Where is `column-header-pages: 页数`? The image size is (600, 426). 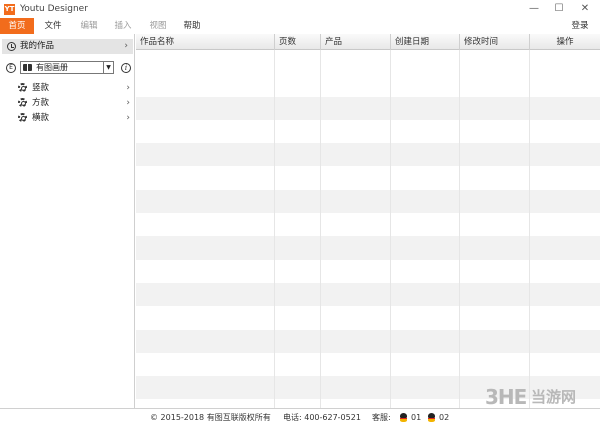 column-header-pages: 页数 is located at coordinates (298, 42).